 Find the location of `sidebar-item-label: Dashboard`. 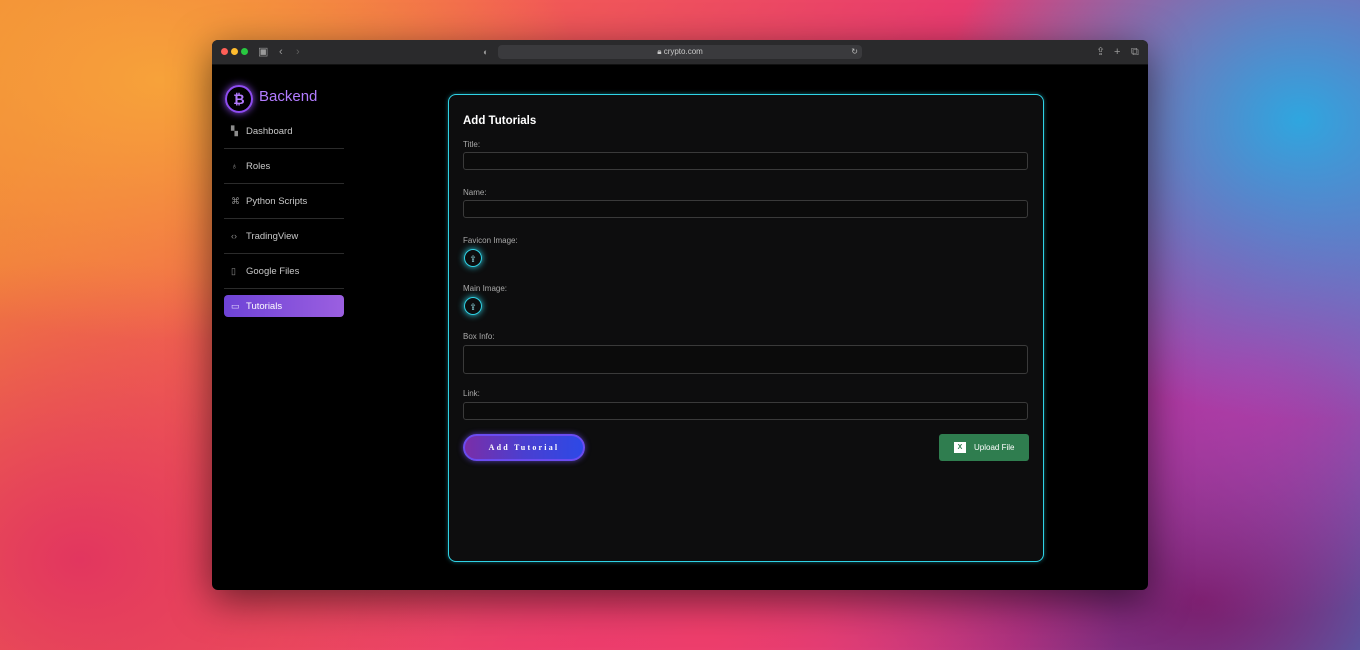

sidebar-item-label: Dashboard is located at coordinates (269, 131).